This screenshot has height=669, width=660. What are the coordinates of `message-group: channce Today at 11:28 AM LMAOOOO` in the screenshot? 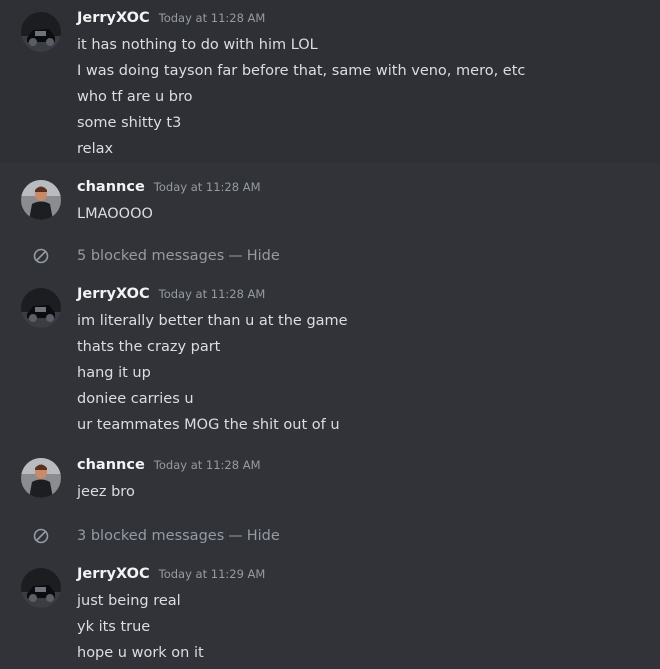 It's located at (330, 196).